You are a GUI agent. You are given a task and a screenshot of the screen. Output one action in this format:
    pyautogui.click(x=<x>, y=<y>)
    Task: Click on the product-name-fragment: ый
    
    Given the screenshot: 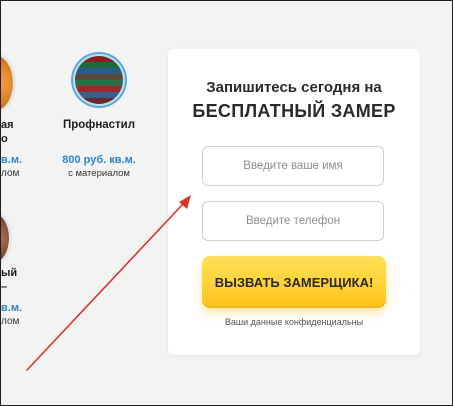 What is the action you would take?
    pyautogui.click(x=9, y=273)
    